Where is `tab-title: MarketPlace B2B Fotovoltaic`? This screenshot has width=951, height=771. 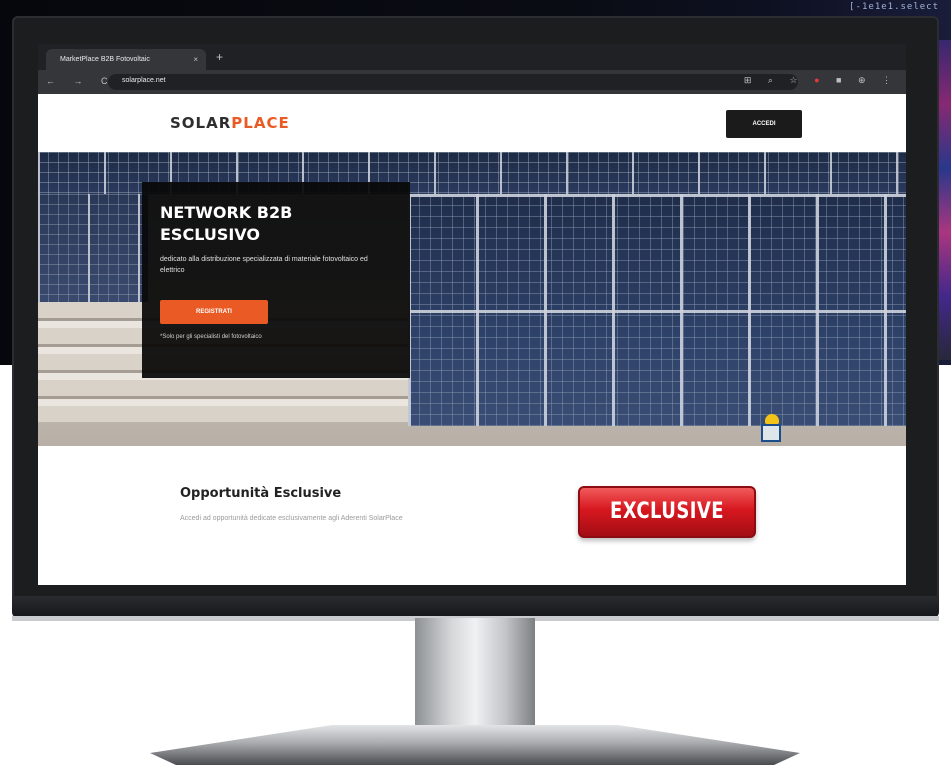 tab-title: MarketPlace B2B Fotovoltaic is located at coordinates (105, 59).